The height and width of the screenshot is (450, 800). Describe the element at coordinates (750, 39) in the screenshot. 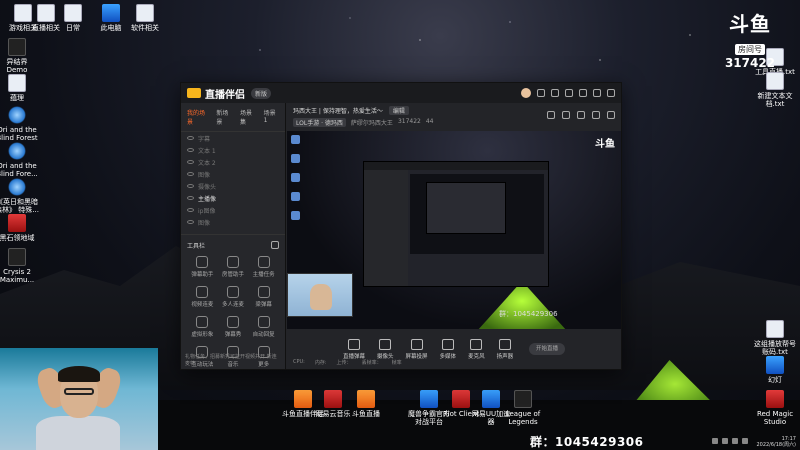

I see `douyu-brand: 斗鱼 房间号 317422` at that location.